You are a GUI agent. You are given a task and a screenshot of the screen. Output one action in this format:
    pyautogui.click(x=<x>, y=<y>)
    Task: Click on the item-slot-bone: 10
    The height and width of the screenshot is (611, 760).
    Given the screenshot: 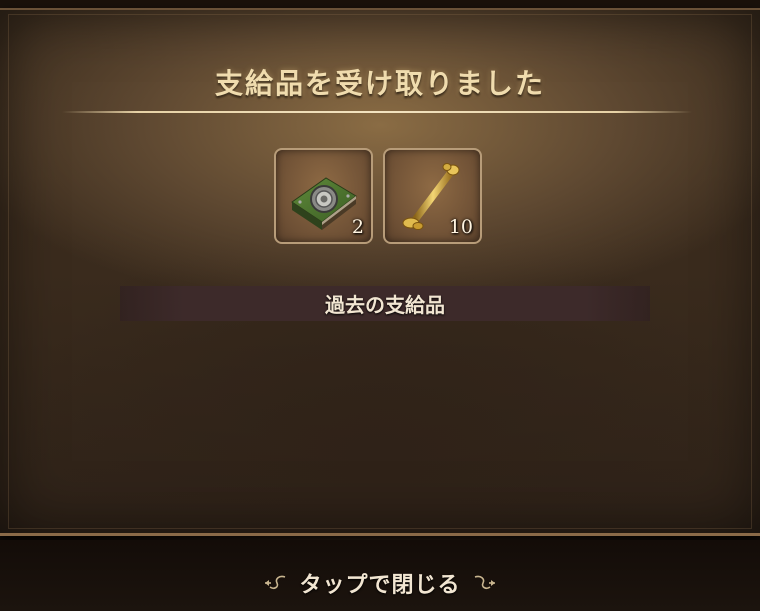 What is the action you would take?
    pyautogui.click(x=432, y=196)
    